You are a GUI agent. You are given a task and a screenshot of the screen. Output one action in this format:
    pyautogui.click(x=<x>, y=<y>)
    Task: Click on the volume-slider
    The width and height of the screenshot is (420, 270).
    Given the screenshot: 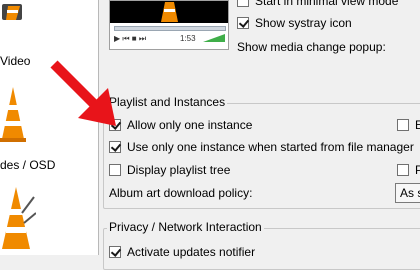 What is the action you would take?
    pyautogui.click(x=214, y=38)
    